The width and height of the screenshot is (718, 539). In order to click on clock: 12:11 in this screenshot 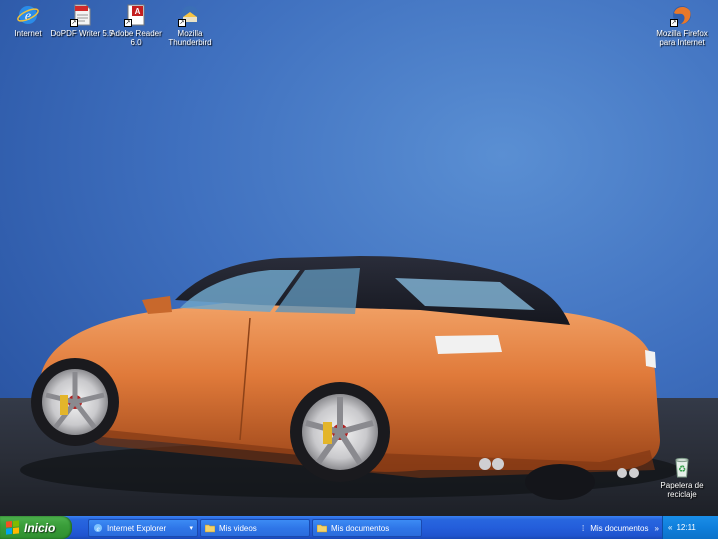, I will do `click(685, 527)`.